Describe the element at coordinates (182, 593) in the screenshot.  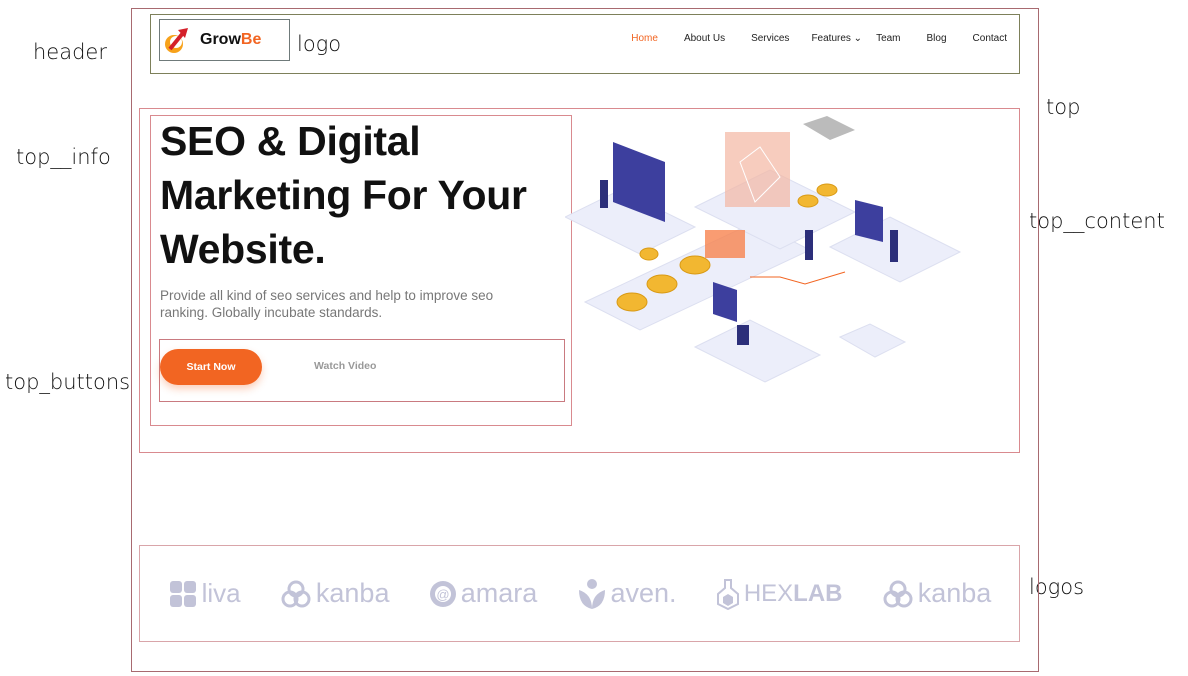
I see `liva-logo-icon` at that location.